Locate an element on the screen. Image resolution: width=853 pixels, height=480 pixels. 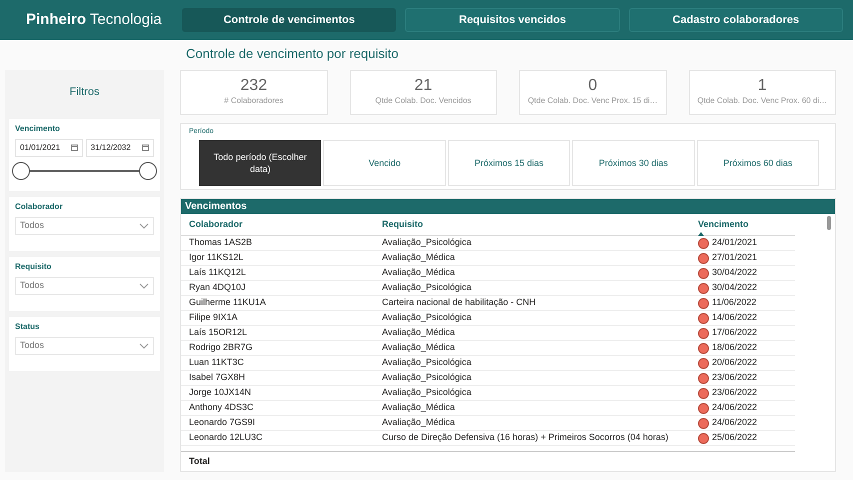
total-row: Total is located at coordinates (488, 460).